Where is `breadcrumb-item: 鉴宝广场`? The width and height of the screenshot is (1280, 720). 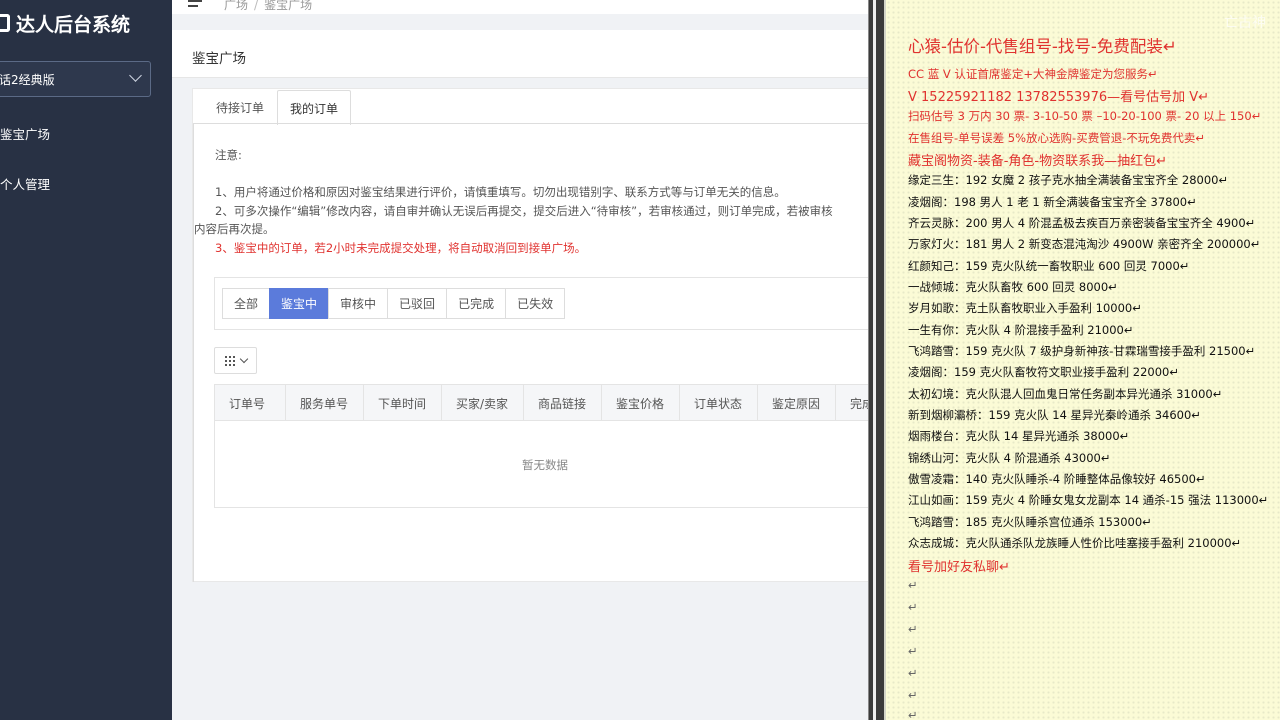
breadcrumb-item: 鉴宝广场 is located at coordinates (288, 6).